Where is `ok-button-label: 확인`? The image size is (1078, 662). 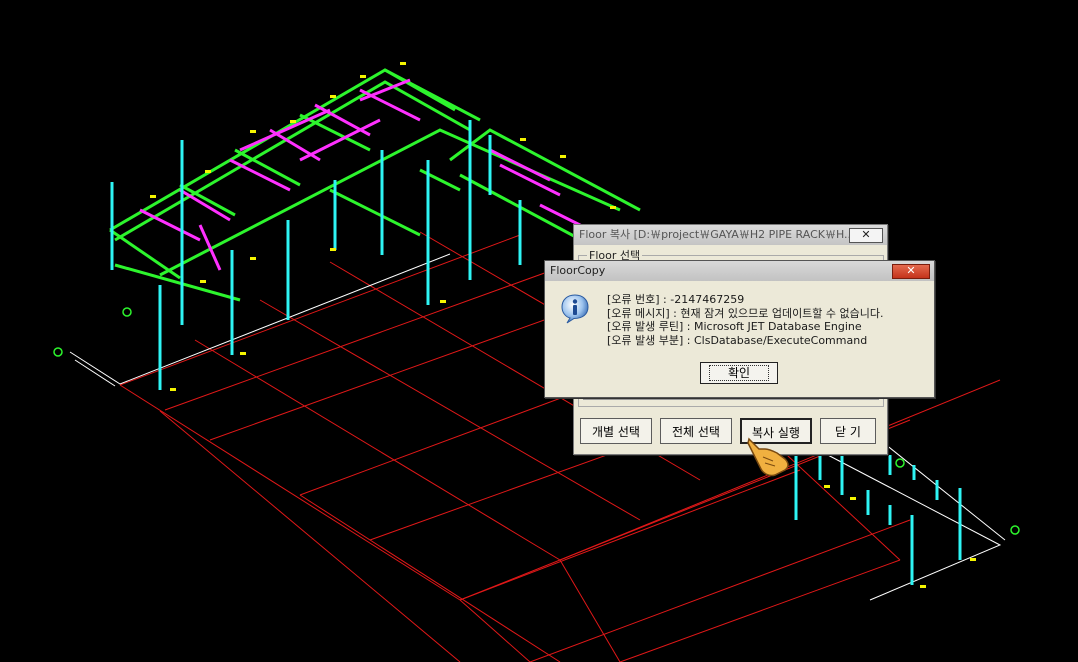
ok-button-label: 확인 is located at coordinates (739, 373).